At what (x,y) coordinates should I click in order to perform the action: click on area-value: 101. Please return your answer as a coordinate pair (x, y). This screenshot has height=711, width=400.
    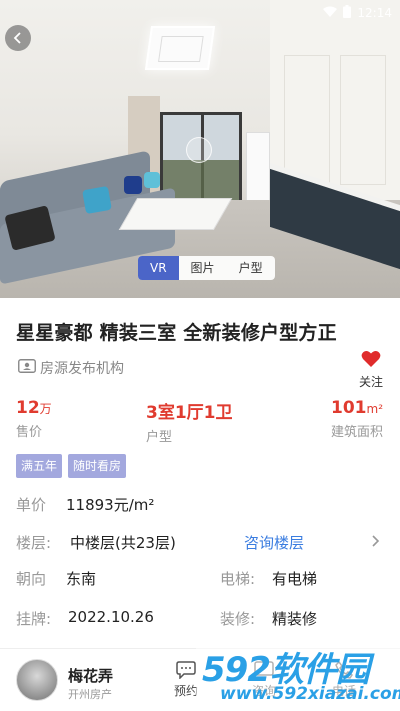
    Looking at the image, I should click on (349, 408).